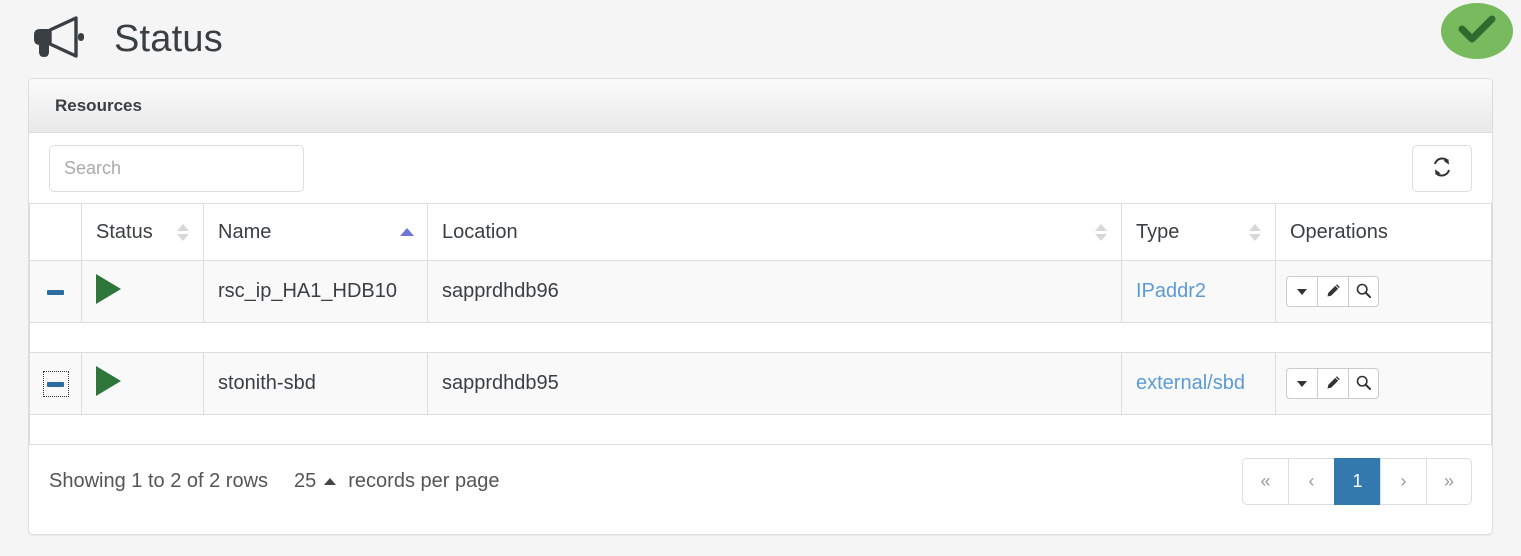 This screenshot has height=556, width=1521. What do you see at coordinates (315, 291) in the screenshot?
I see `cell-name: rsc_ip_HA1_HDB10` at bounding box center [315, 291].